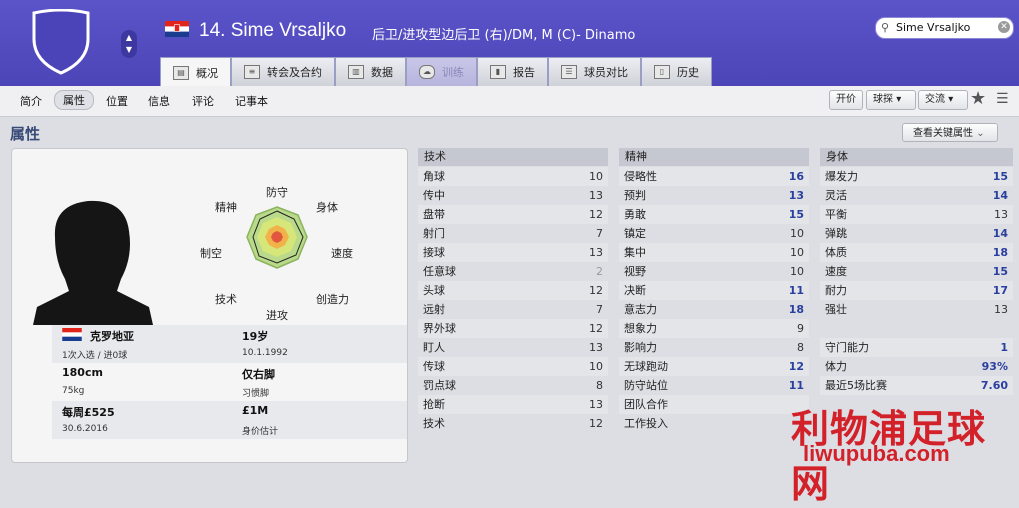  What do you see at coordinates (211, 253) in the screenshot?
I see `radar-label-aerial: 制空` at bounding box center [211, 253].